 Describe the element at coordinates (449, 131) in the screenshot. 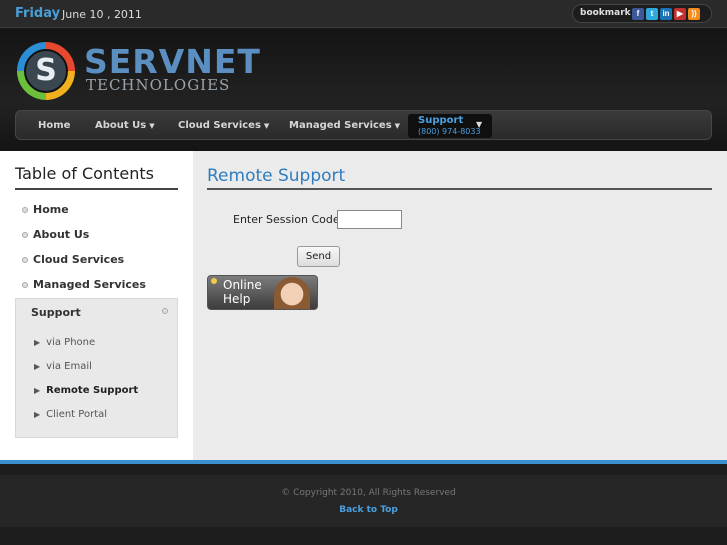

I see `support-phone: (800) 974-8033` at that location.